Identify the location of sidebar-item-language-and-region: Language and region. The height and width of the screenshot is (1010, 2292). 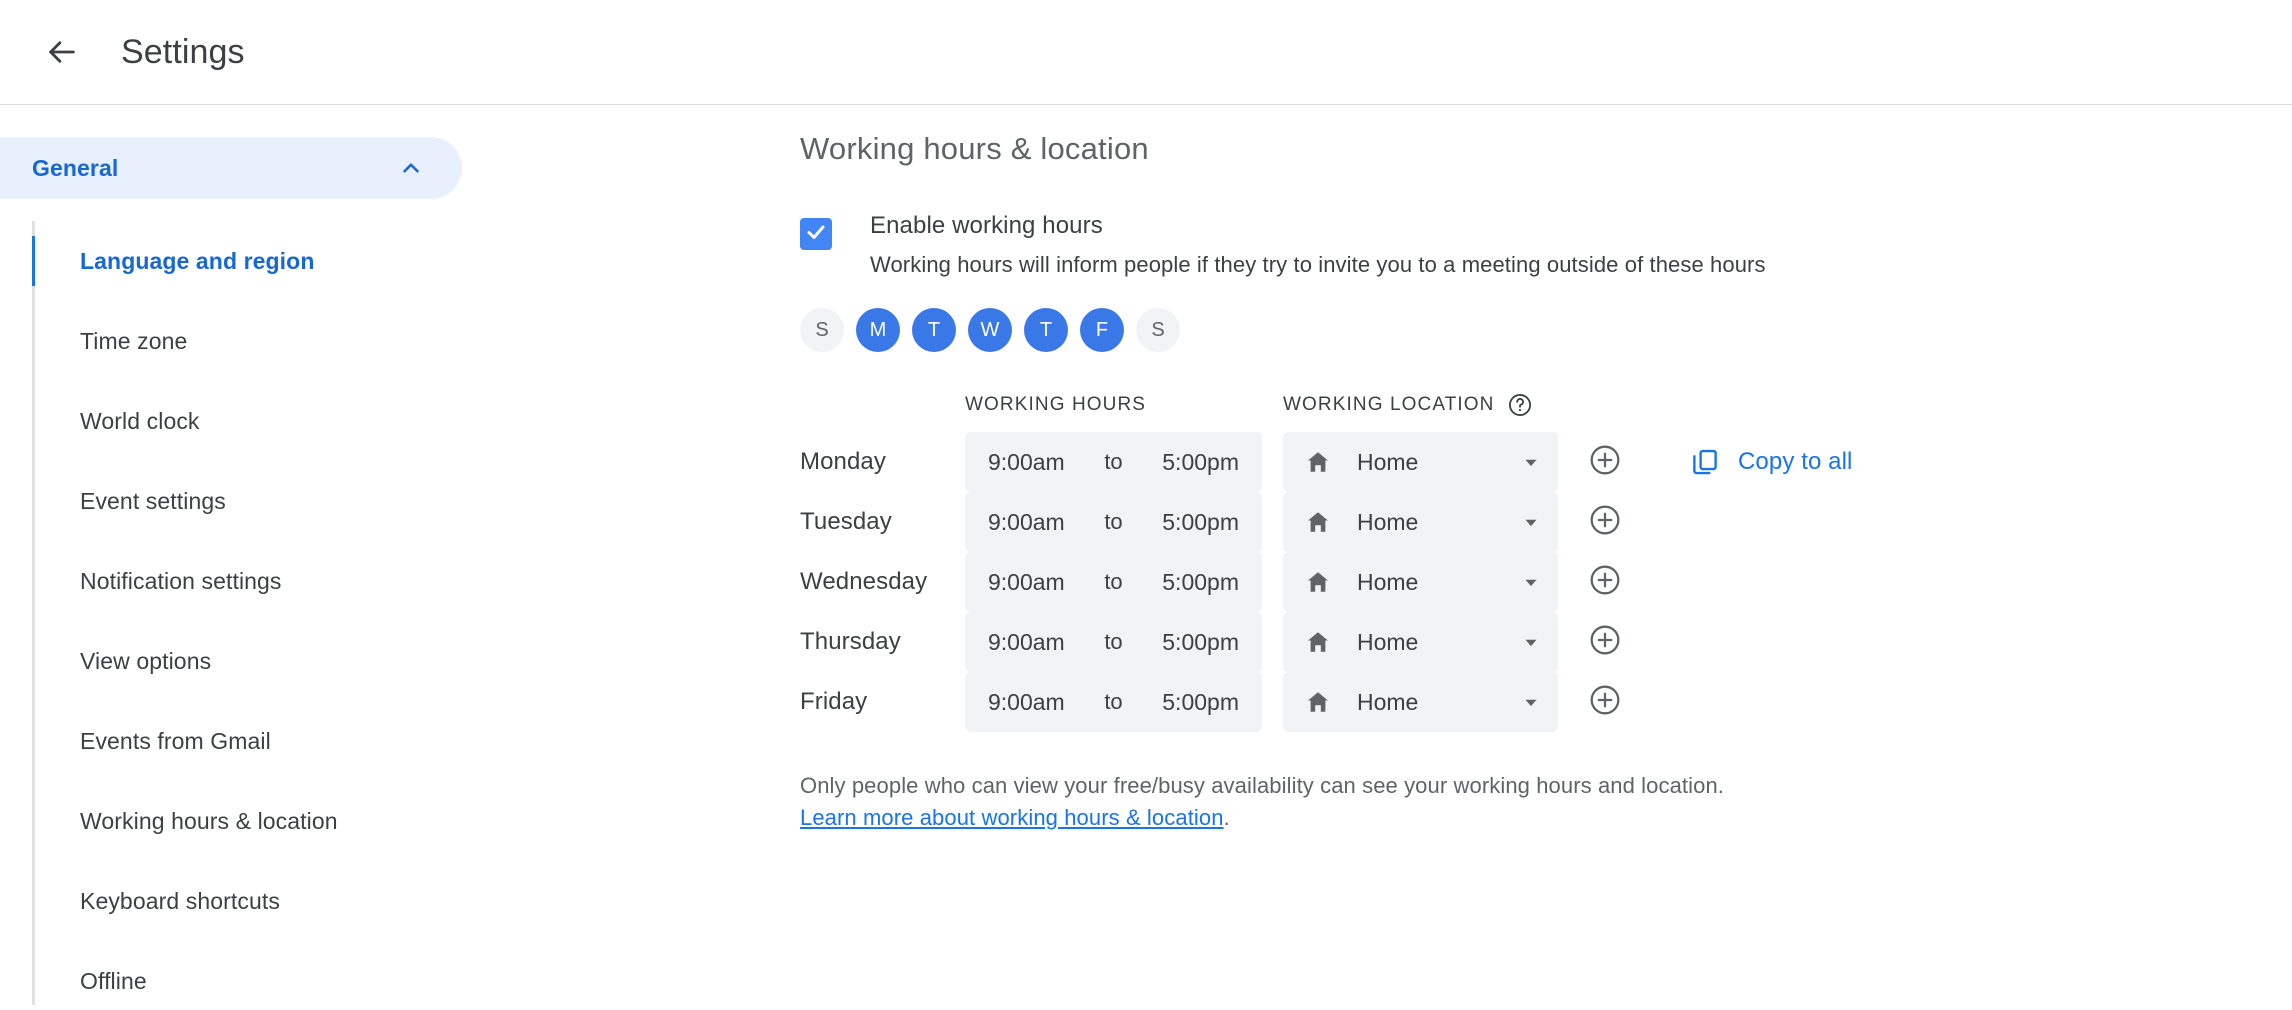
(416, 261).